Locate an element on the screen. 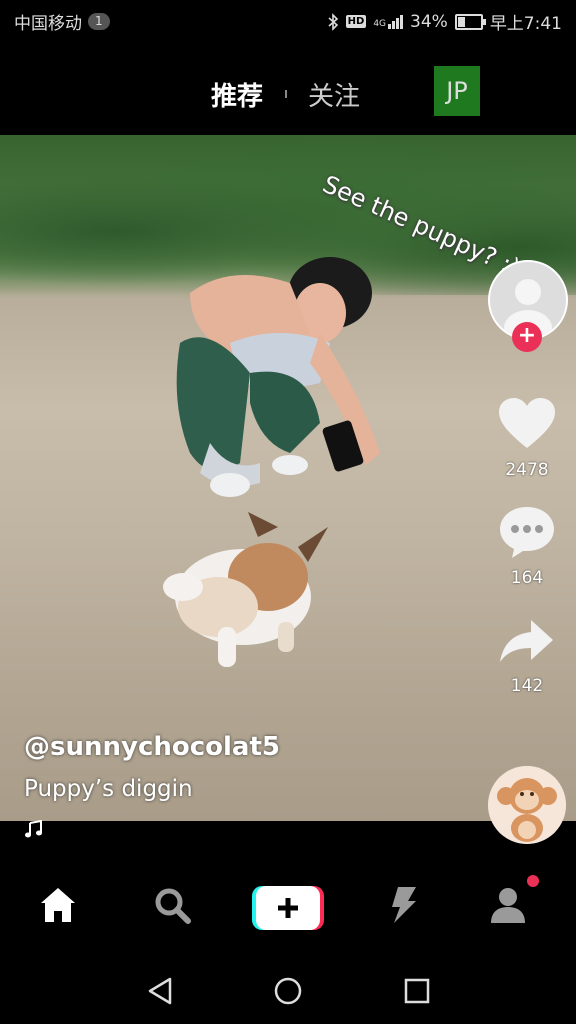 This screenshot has height=1024, width=576. tab-following: 关注 is located at coordinates (334, 94).